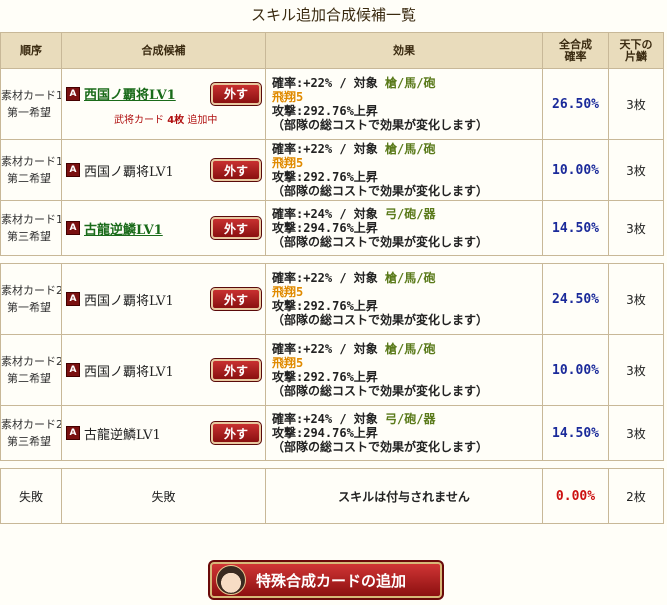 This screenshot has width=667, height=605. Describe the element at coordinates (145, 93) in the screenshot. I see `card-name-link: 西国ノ覇将LV1` at that location.